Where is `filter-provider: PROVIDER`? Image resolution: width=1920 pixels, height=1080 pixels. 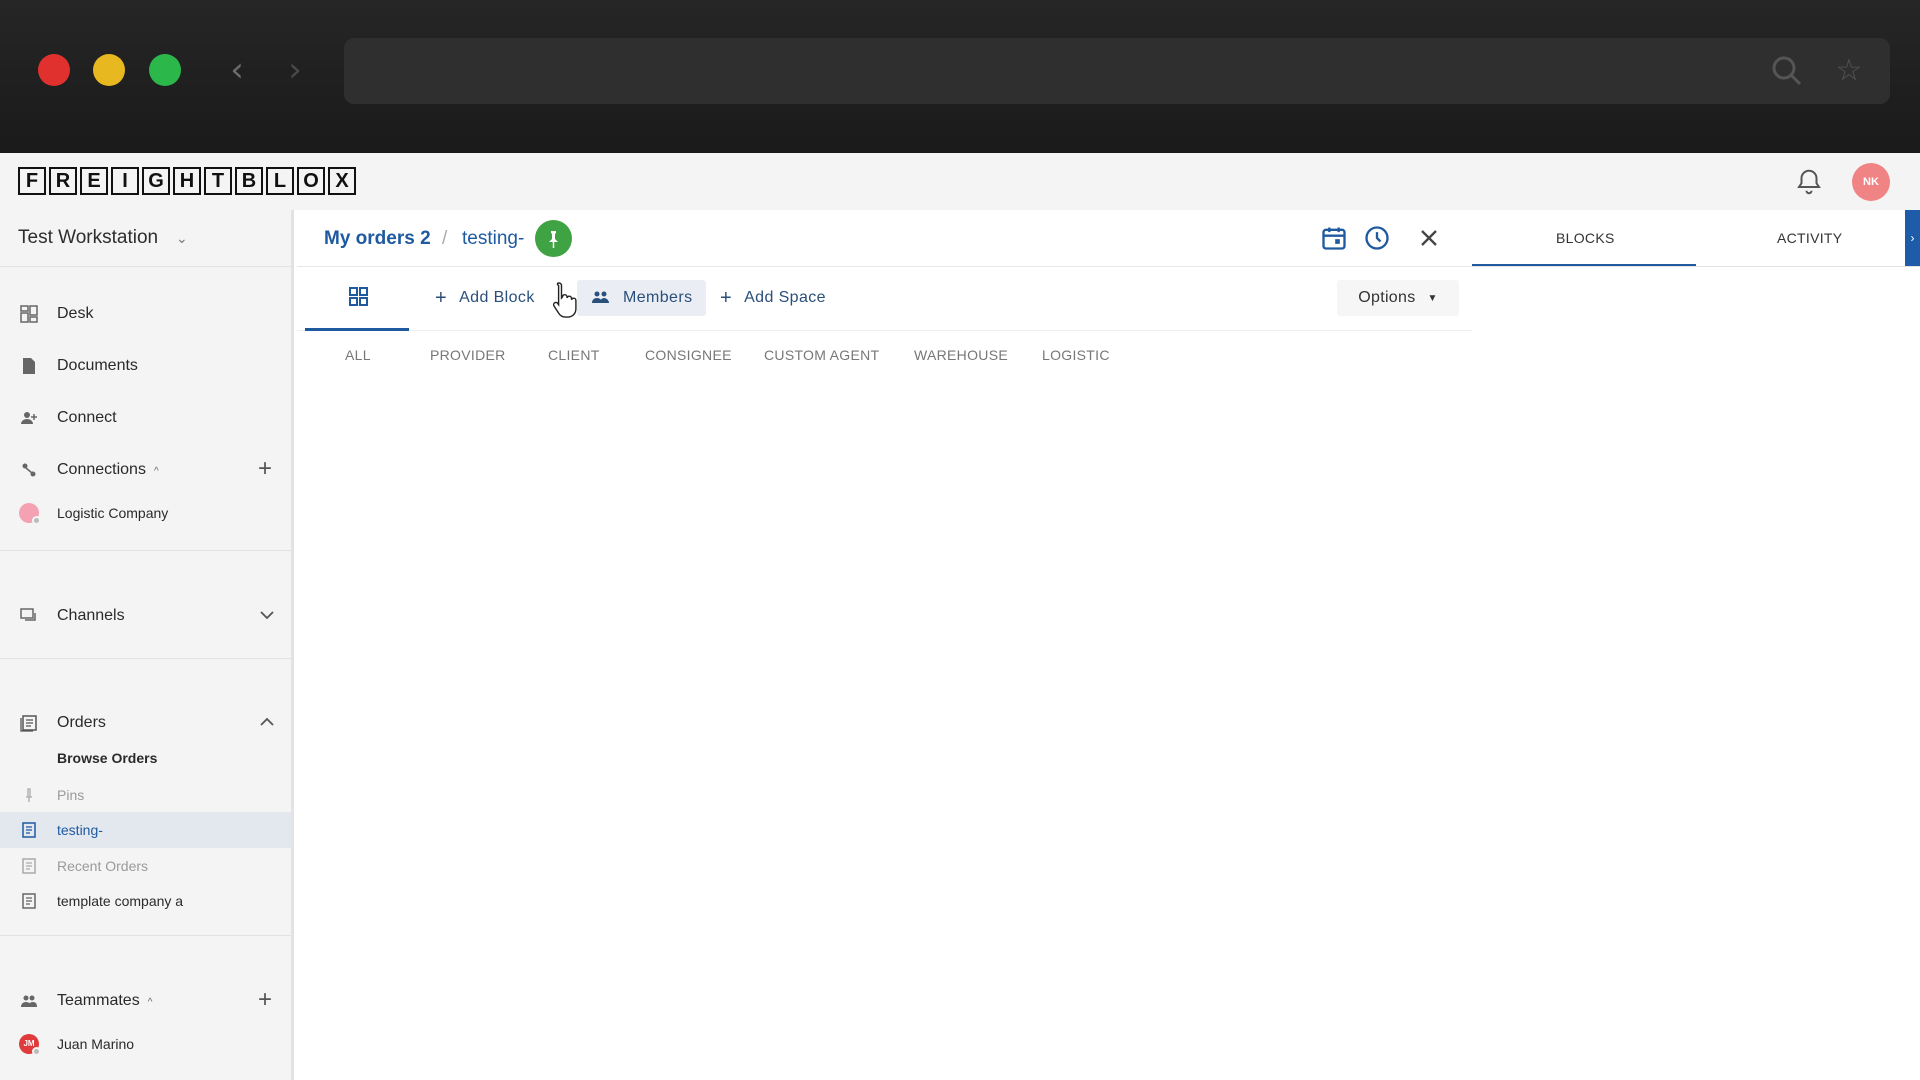
filter-provider: PROVIDER is located at coordinates (468, 355).